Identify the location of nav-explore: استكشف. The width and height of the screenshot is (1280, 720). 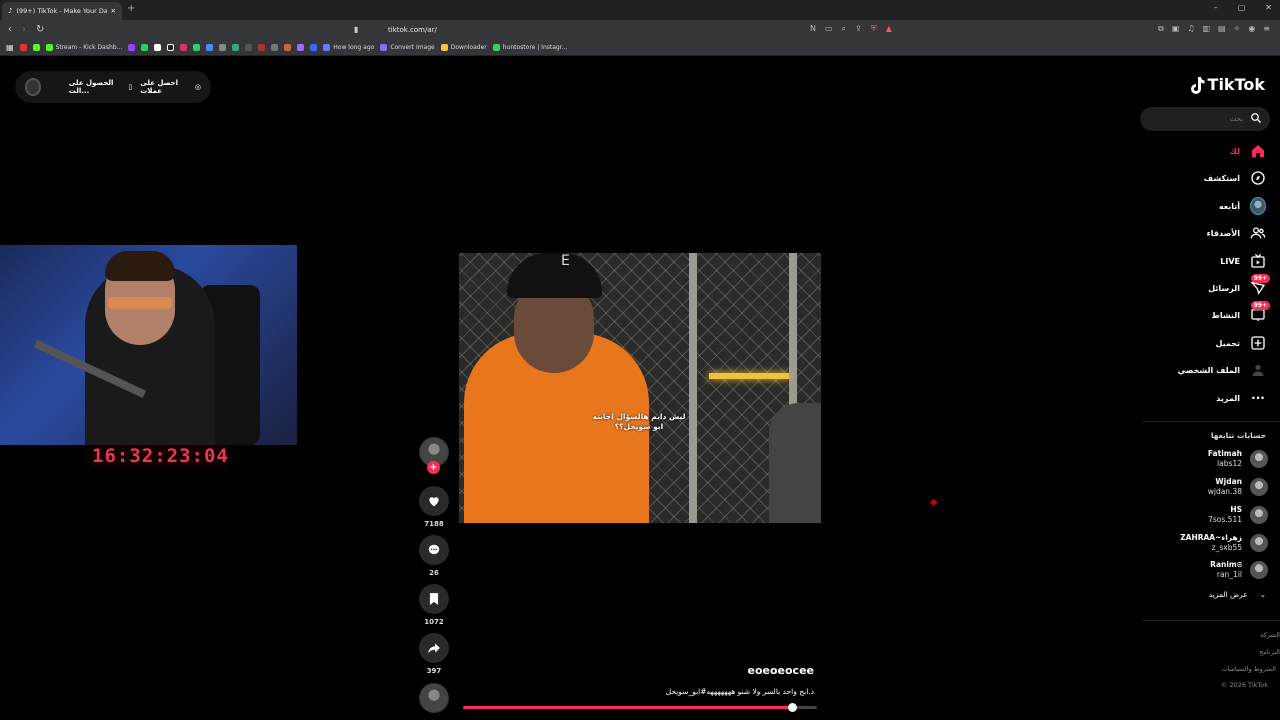
(1235, 178).